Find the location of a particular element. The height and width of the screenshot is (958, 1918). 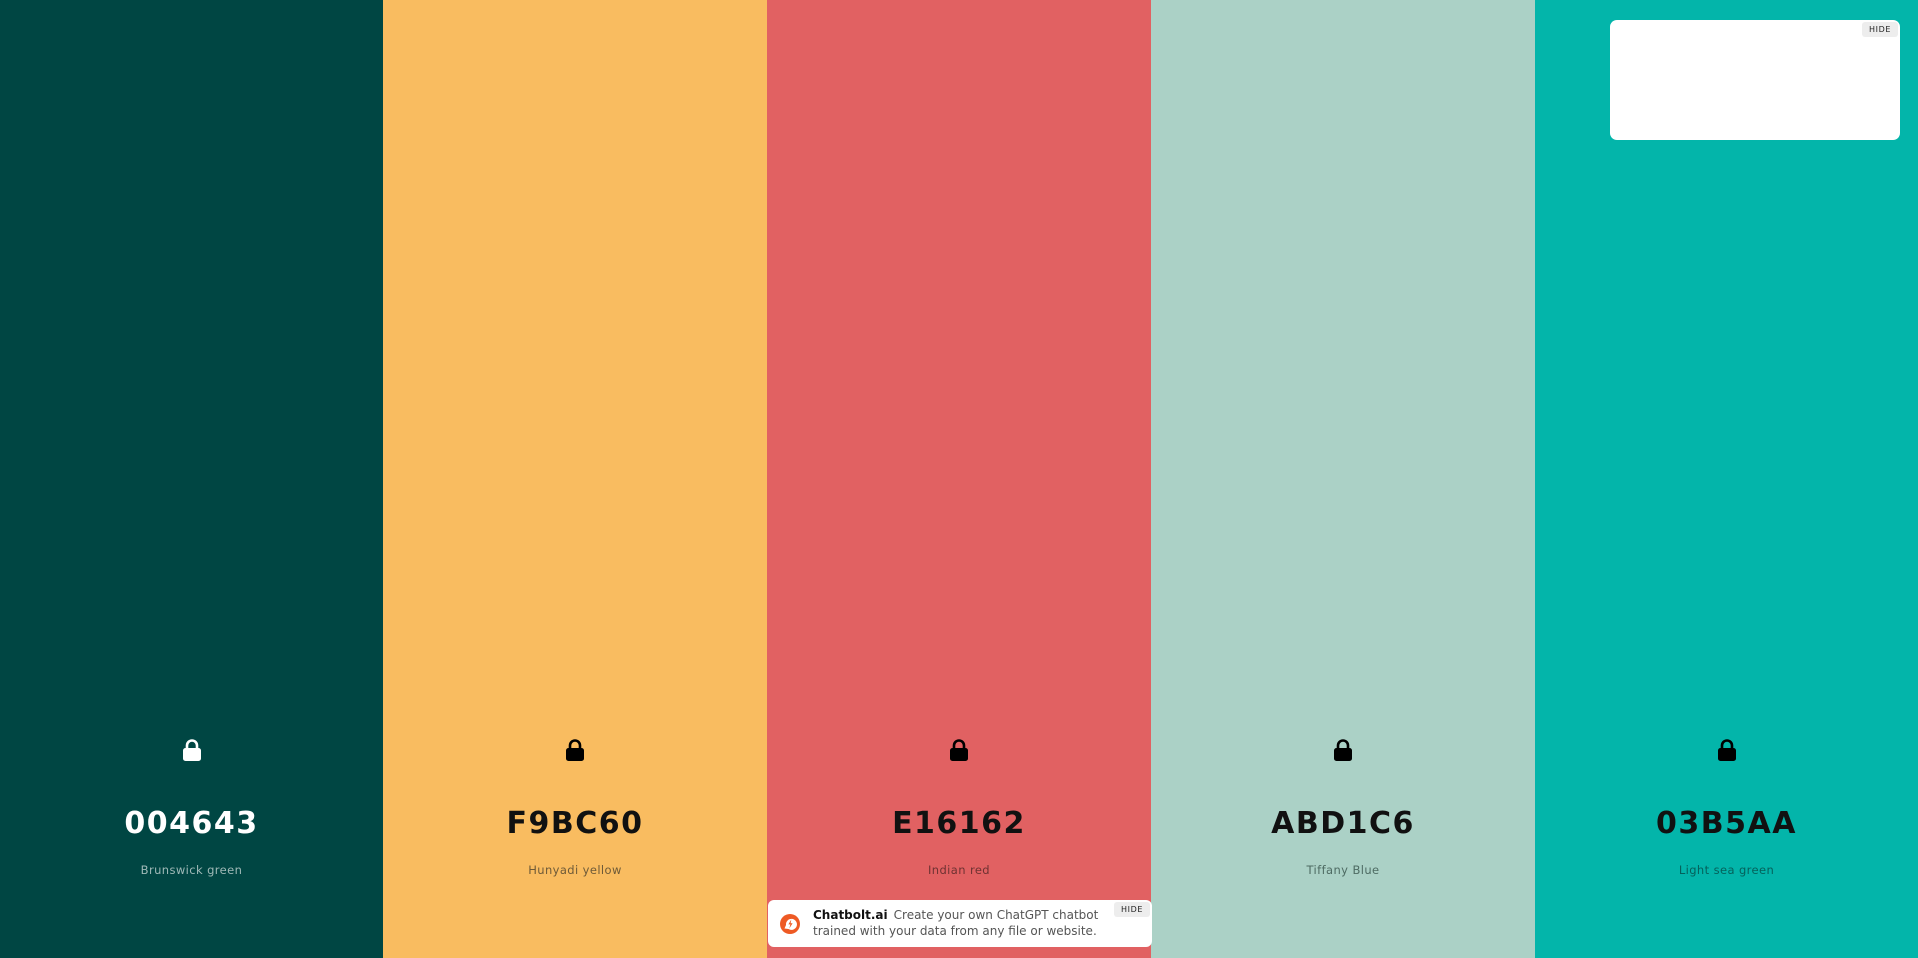

chatbot-brand-link: Chatbolt.ai is located at coordinates (850, 915).